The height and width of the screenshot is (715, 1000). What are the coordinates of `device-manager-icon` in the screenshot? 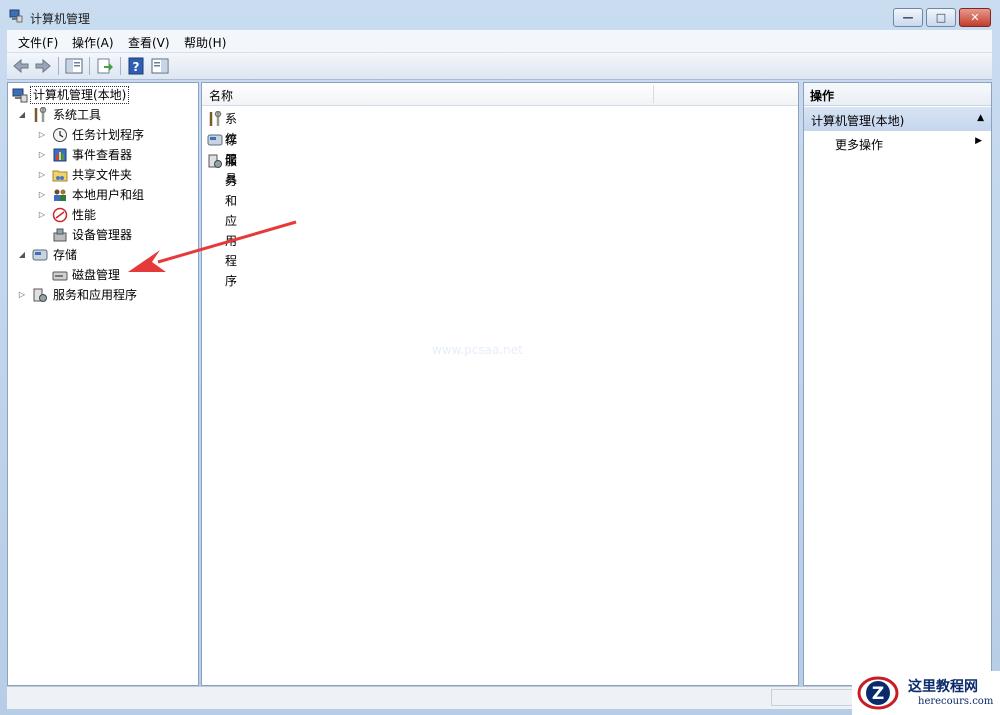 It's located at (60, 235).